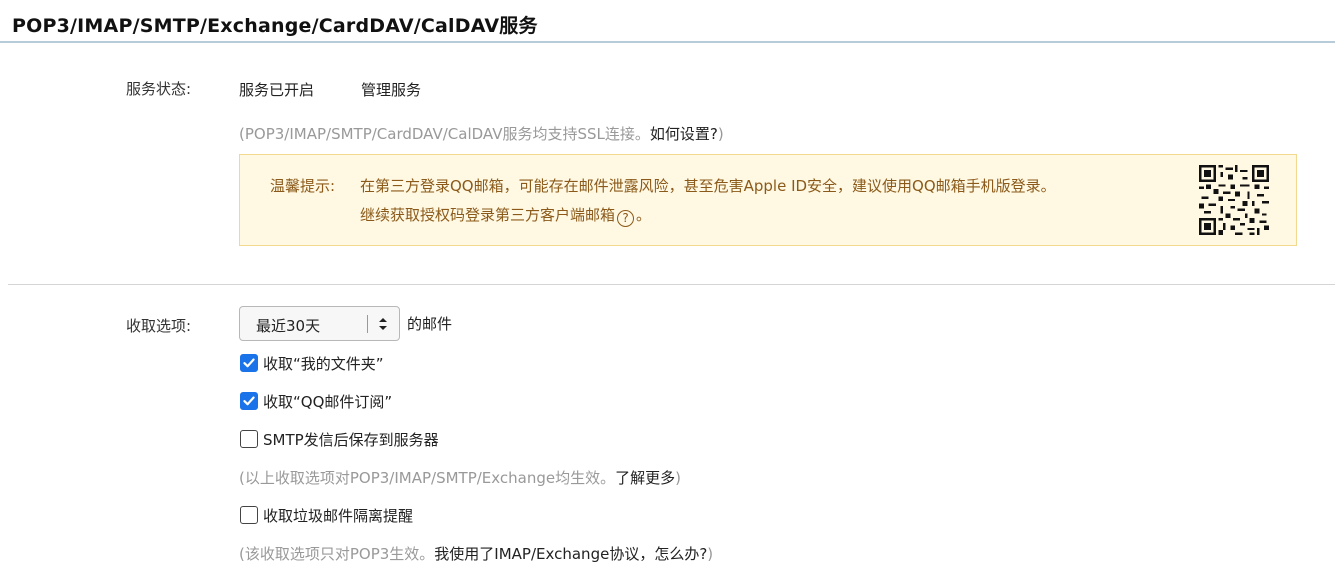 The height and width of the screenshot is (575, 1335). What do you see at coordinates (303, 186) in the screenshot?
I see `notice-label: 温馨提示:` at bounding box center [303, 186].